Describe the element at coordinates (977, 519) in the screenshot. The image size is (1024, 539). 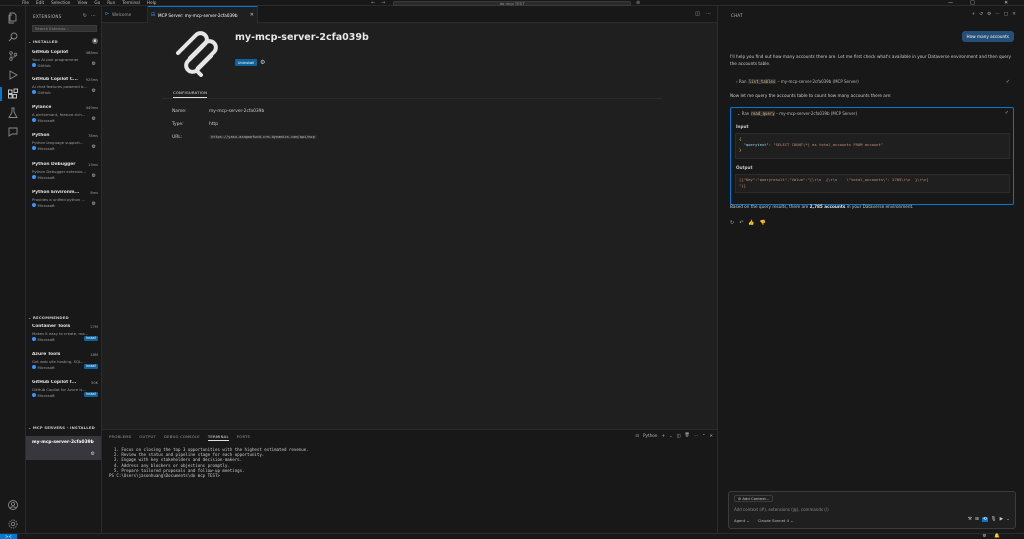
I see `add-icon: ⊞` at that location.